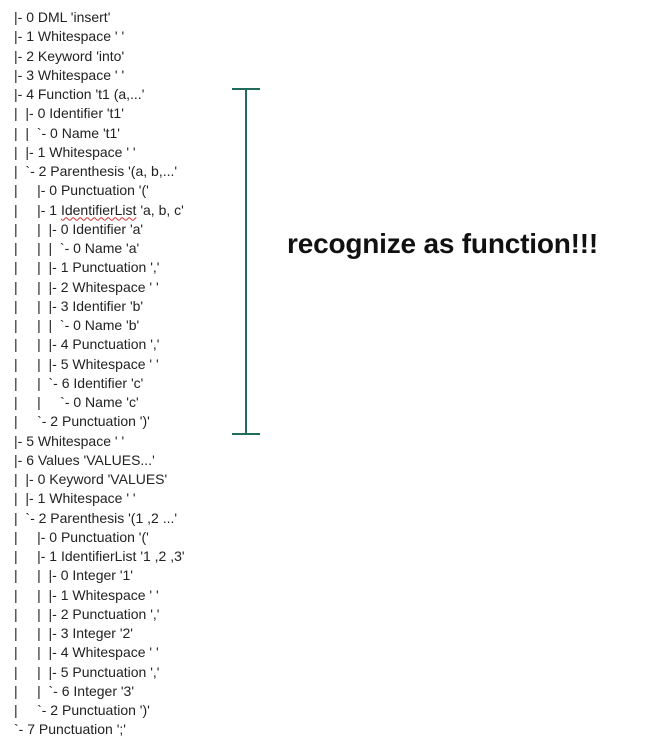 The height and width of the screenshot is (740, 666). Describe the element at coordinates (246, 261) in the screenshot. I see `bracket-annotation` at that location.